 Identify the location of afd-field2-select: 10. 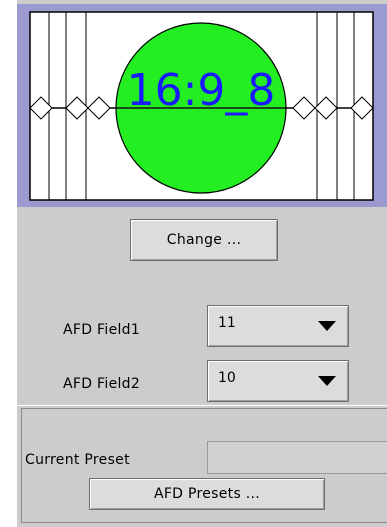
(278, 381).